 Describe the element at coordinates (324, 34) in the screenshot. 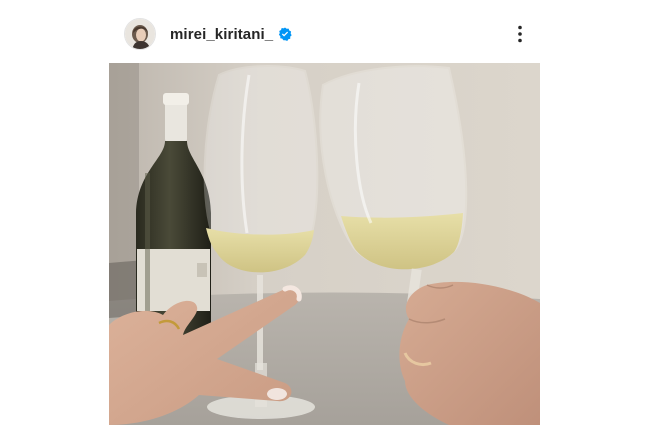

I see `post-header: mirei_kiritani_` at that location.